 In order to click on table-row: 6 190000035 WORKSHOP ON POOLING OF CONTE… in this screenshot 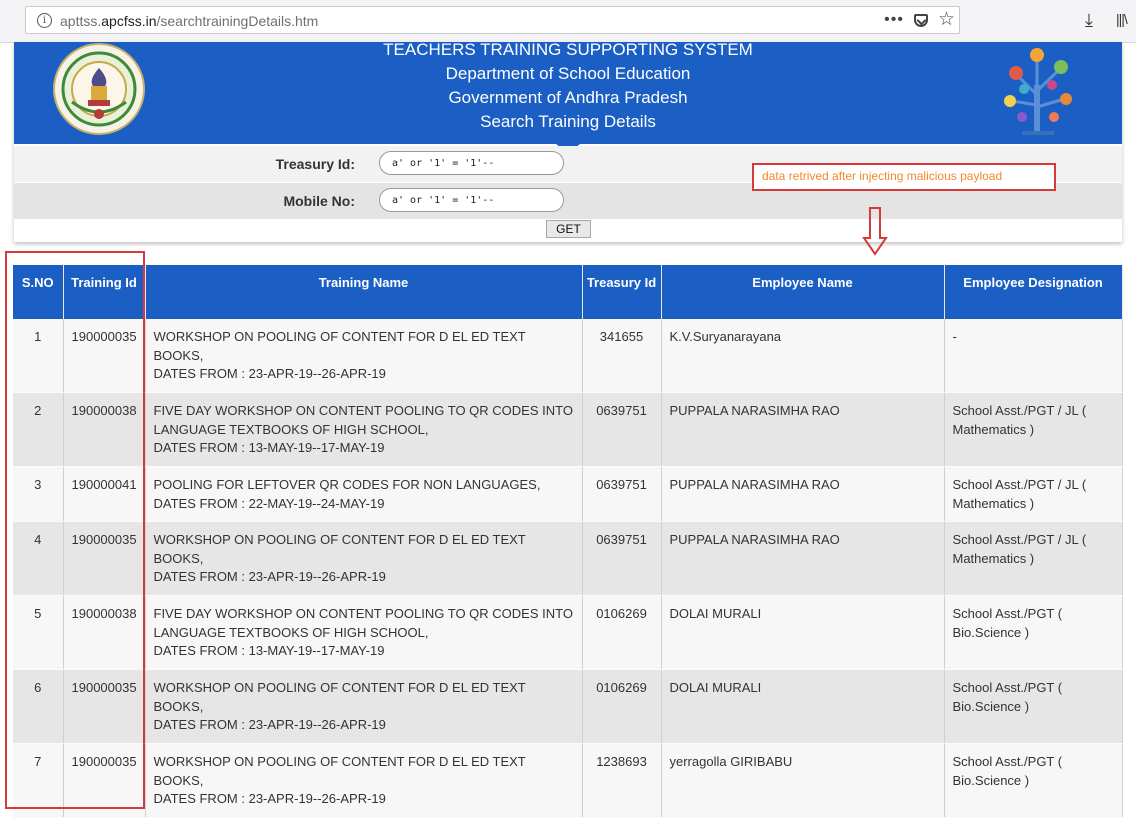, I will do `click(568, 706)`.